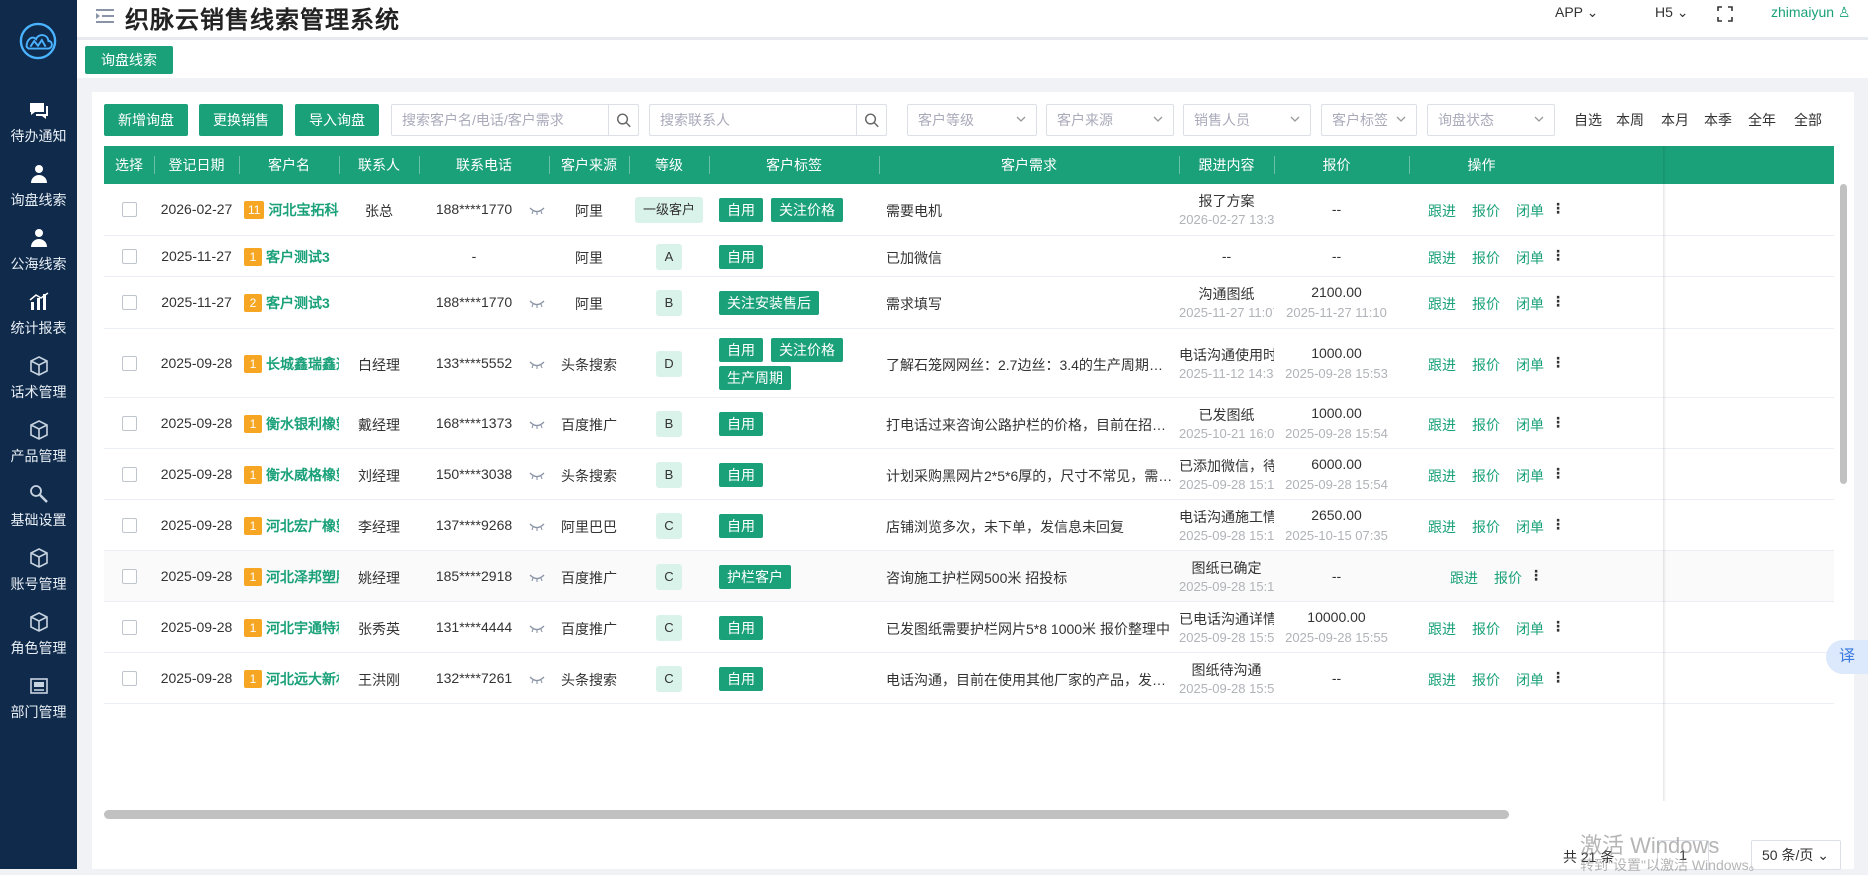 This screenshot has height=875, width=1868. What do you see at coordinates (1369, 120) in the screenshot?
I see `select-4: 客户标签` at bounding box center [1369, 120].